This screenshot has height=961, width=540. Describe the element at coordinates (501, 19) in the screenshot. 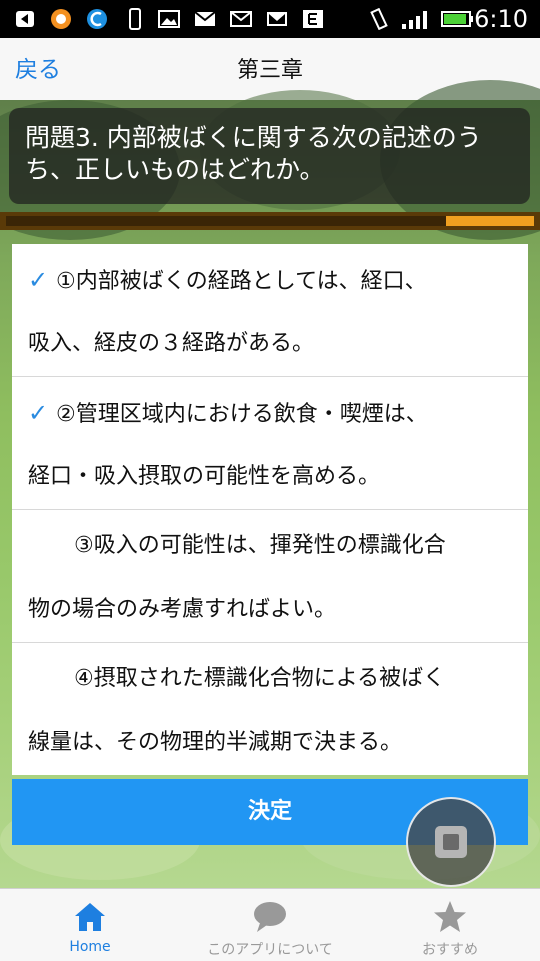

I see `status-time: 6:10` at that location.